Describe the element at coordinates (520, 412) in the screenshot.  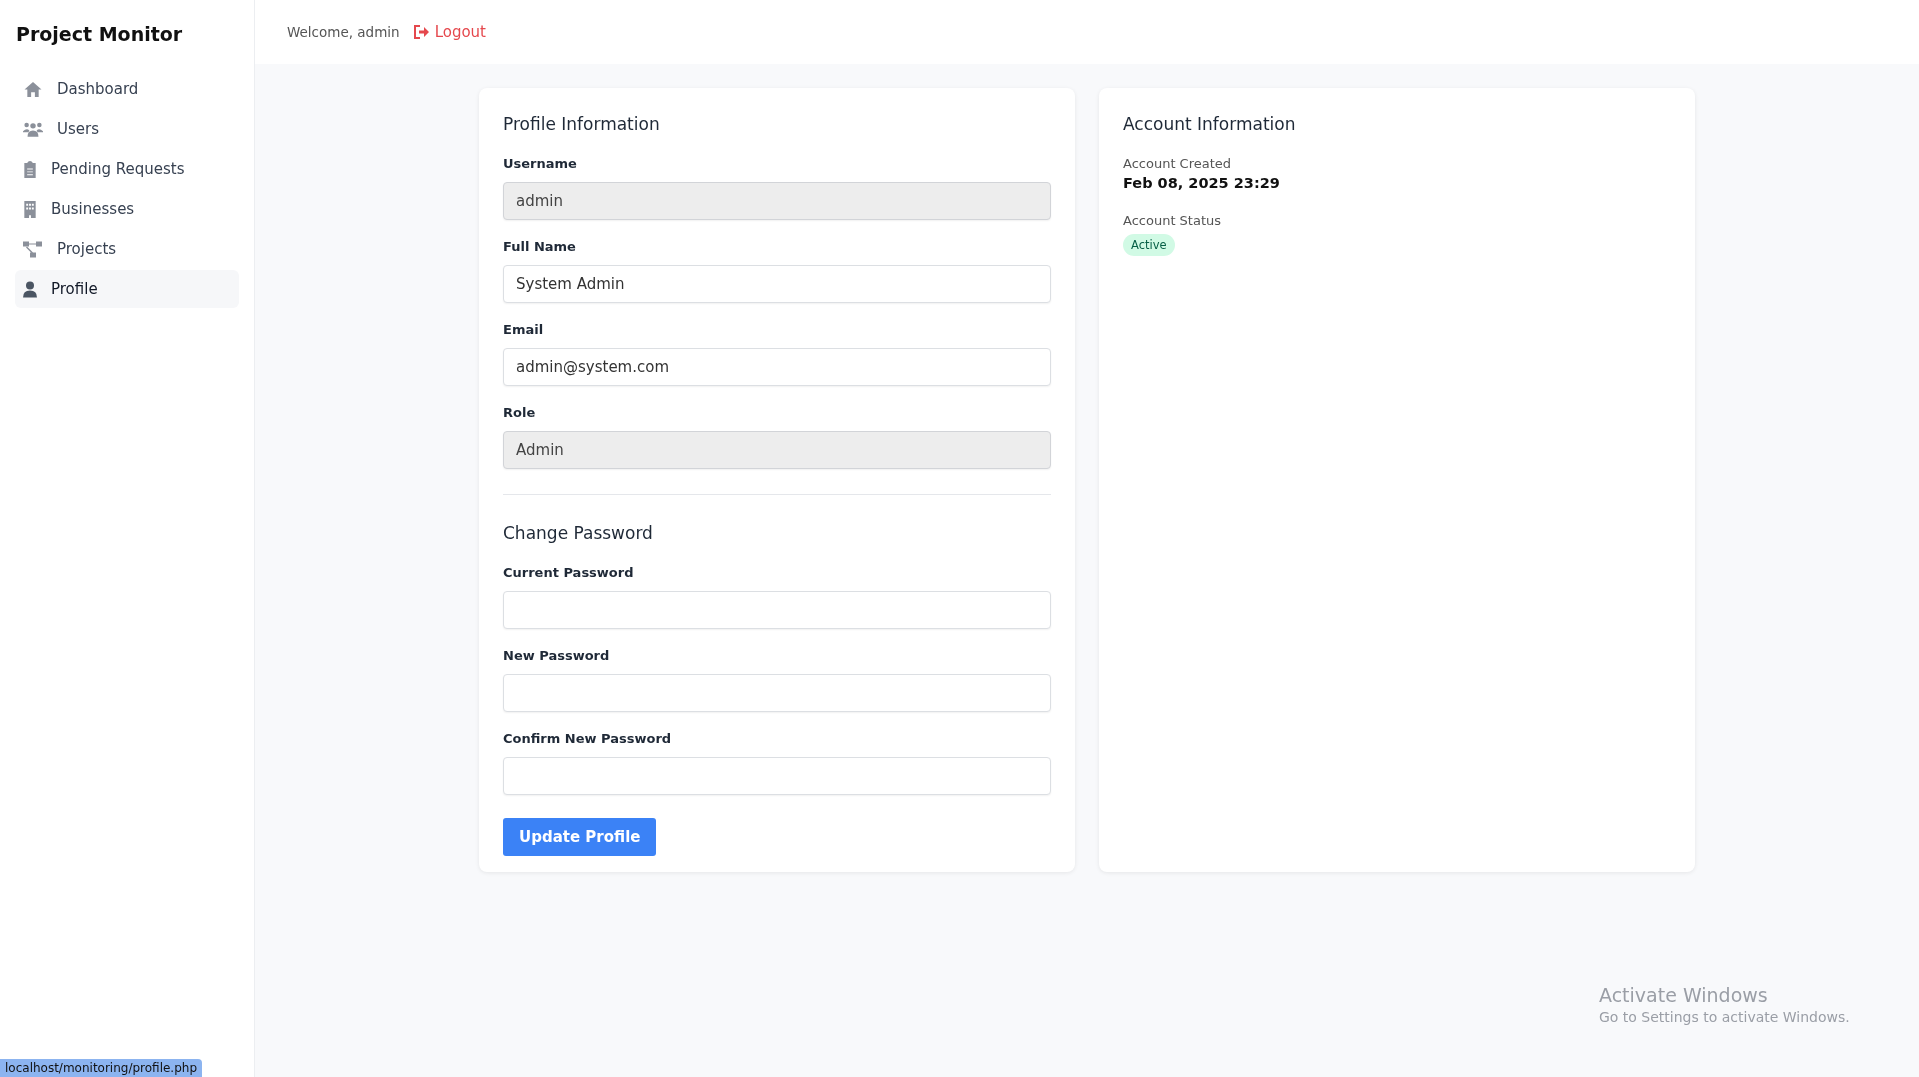
I see `field-label: Role` at that location.